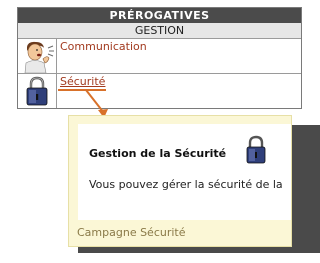 The width and height of the screenshot is (320, 263). What do you see at coordinates (103, 46) in the screenshot?
I see `communication-link: Communication` at bounding box center [103, 46].